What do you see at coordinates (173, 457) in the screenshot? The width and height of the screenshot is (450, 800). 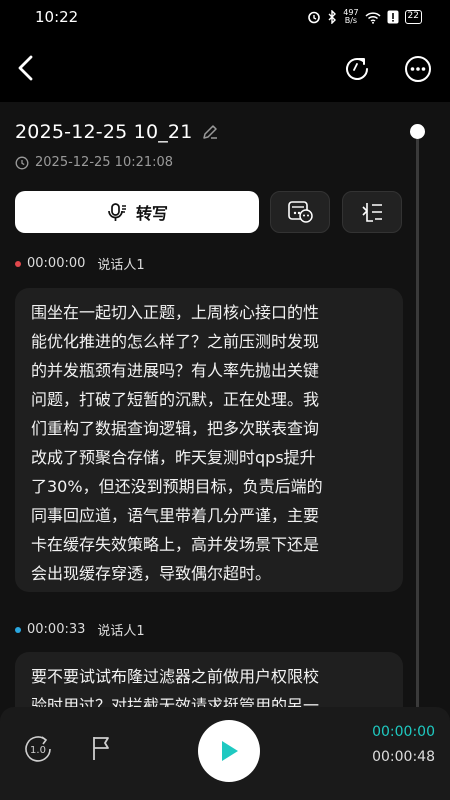 I see `transcript-line: 改成了预聚合存储，昨天复测时qps提升` at bounding box center [173, 457].